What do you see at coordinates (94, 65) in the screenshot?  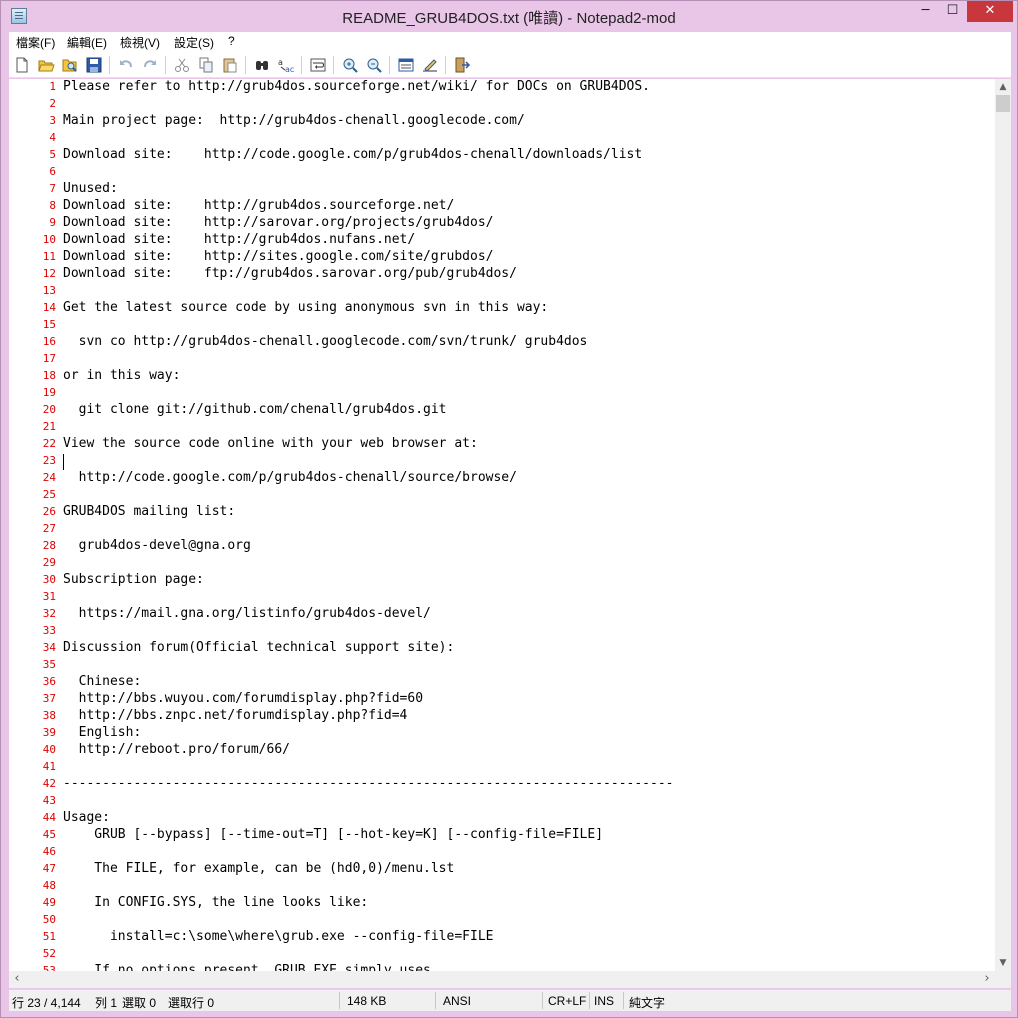 I see `save-icon` at bounding box center [94, 65].